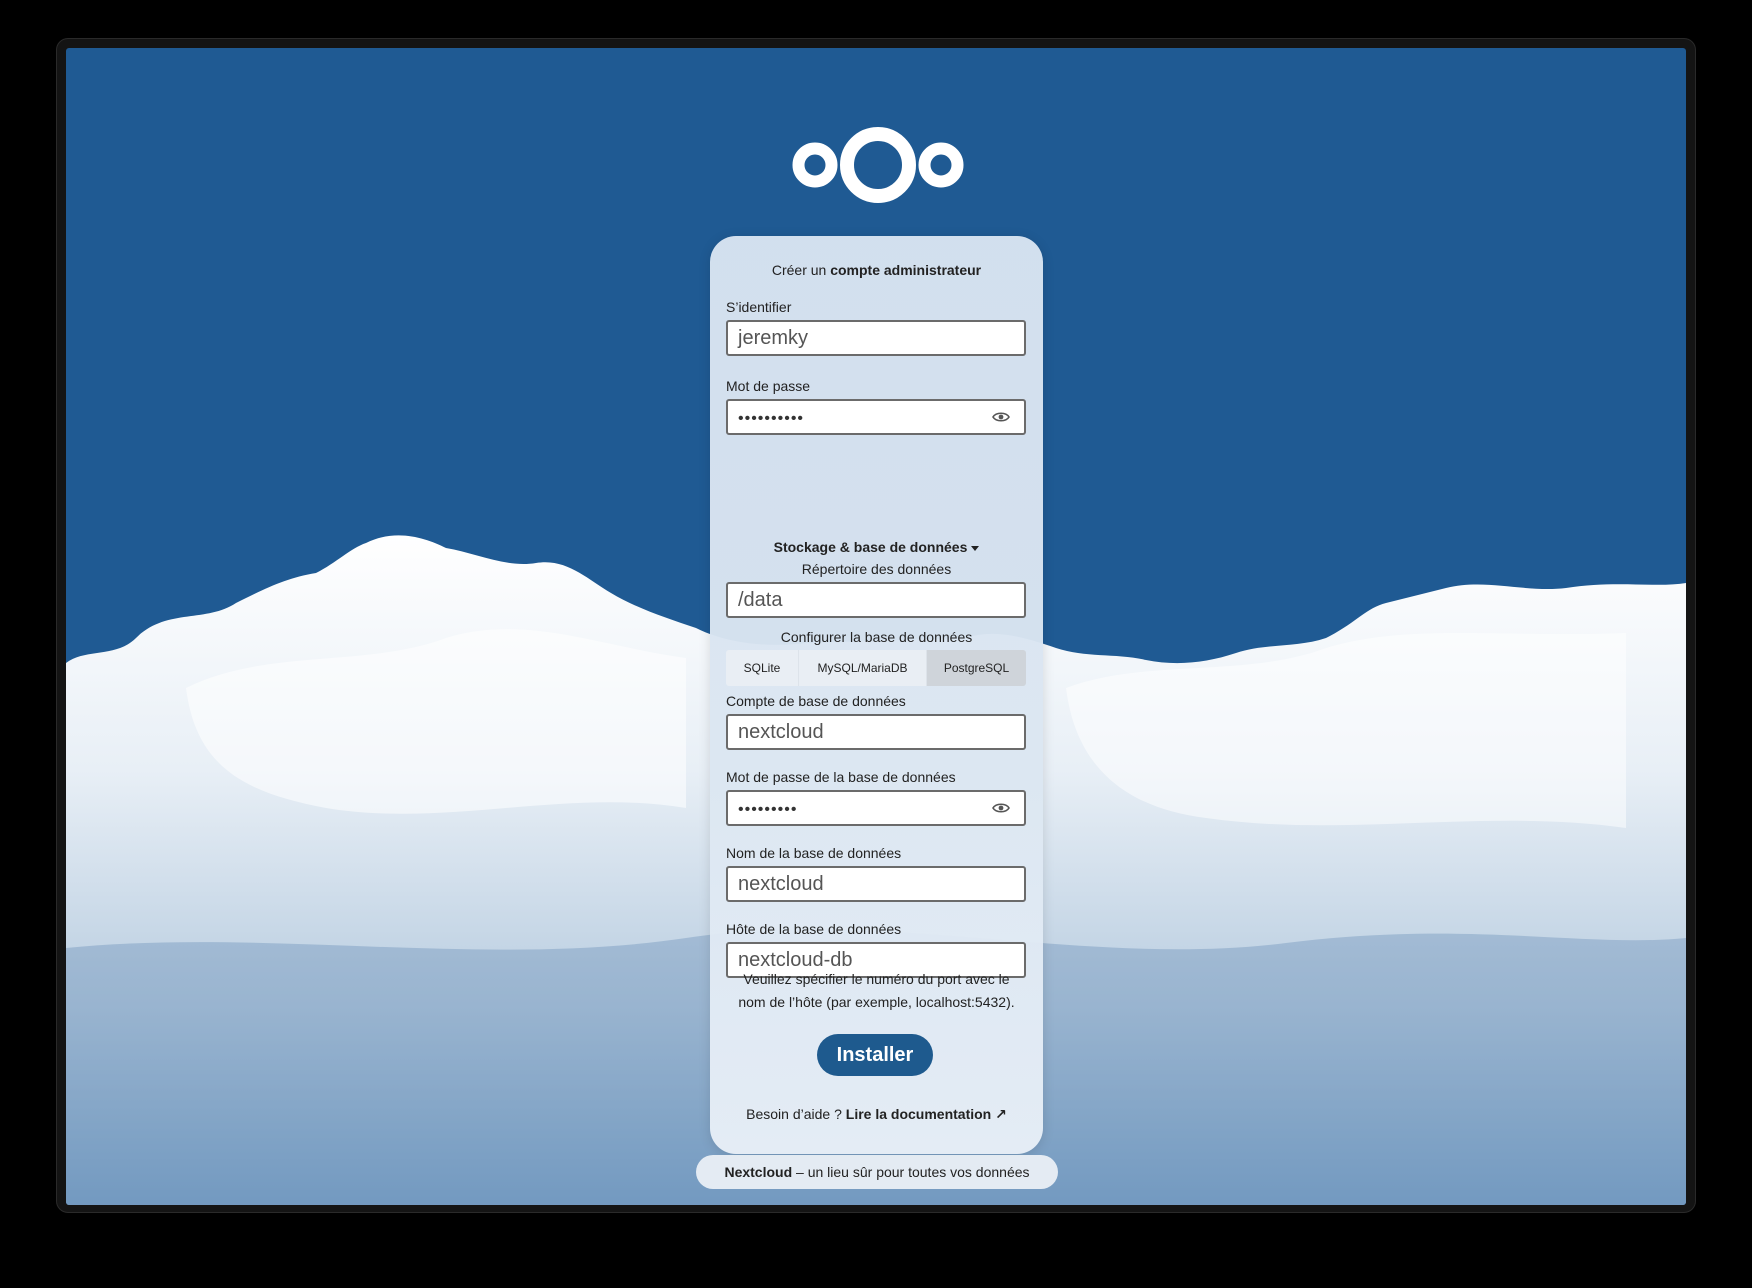  I want to click on install-button: Installer, so click(875, 1055).